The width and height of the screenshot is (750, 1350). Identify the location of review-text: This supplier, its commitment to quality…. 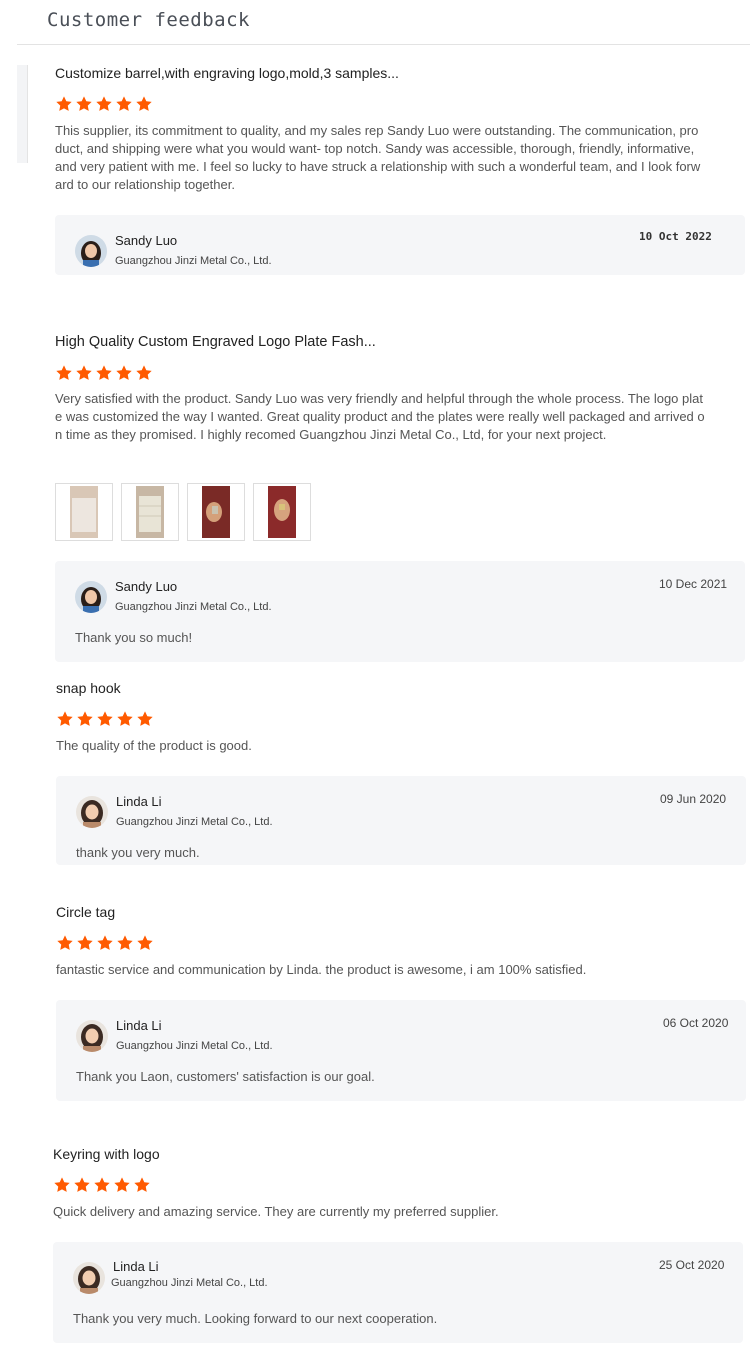
(378, 157).